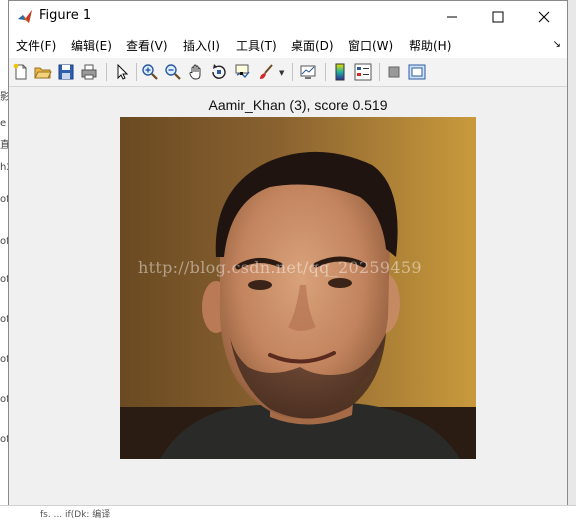  What do you see at coordinates (91, 45) in the screenshot?
I see `menu-edit: 编辑(E)` at bounding box center [91, 45].